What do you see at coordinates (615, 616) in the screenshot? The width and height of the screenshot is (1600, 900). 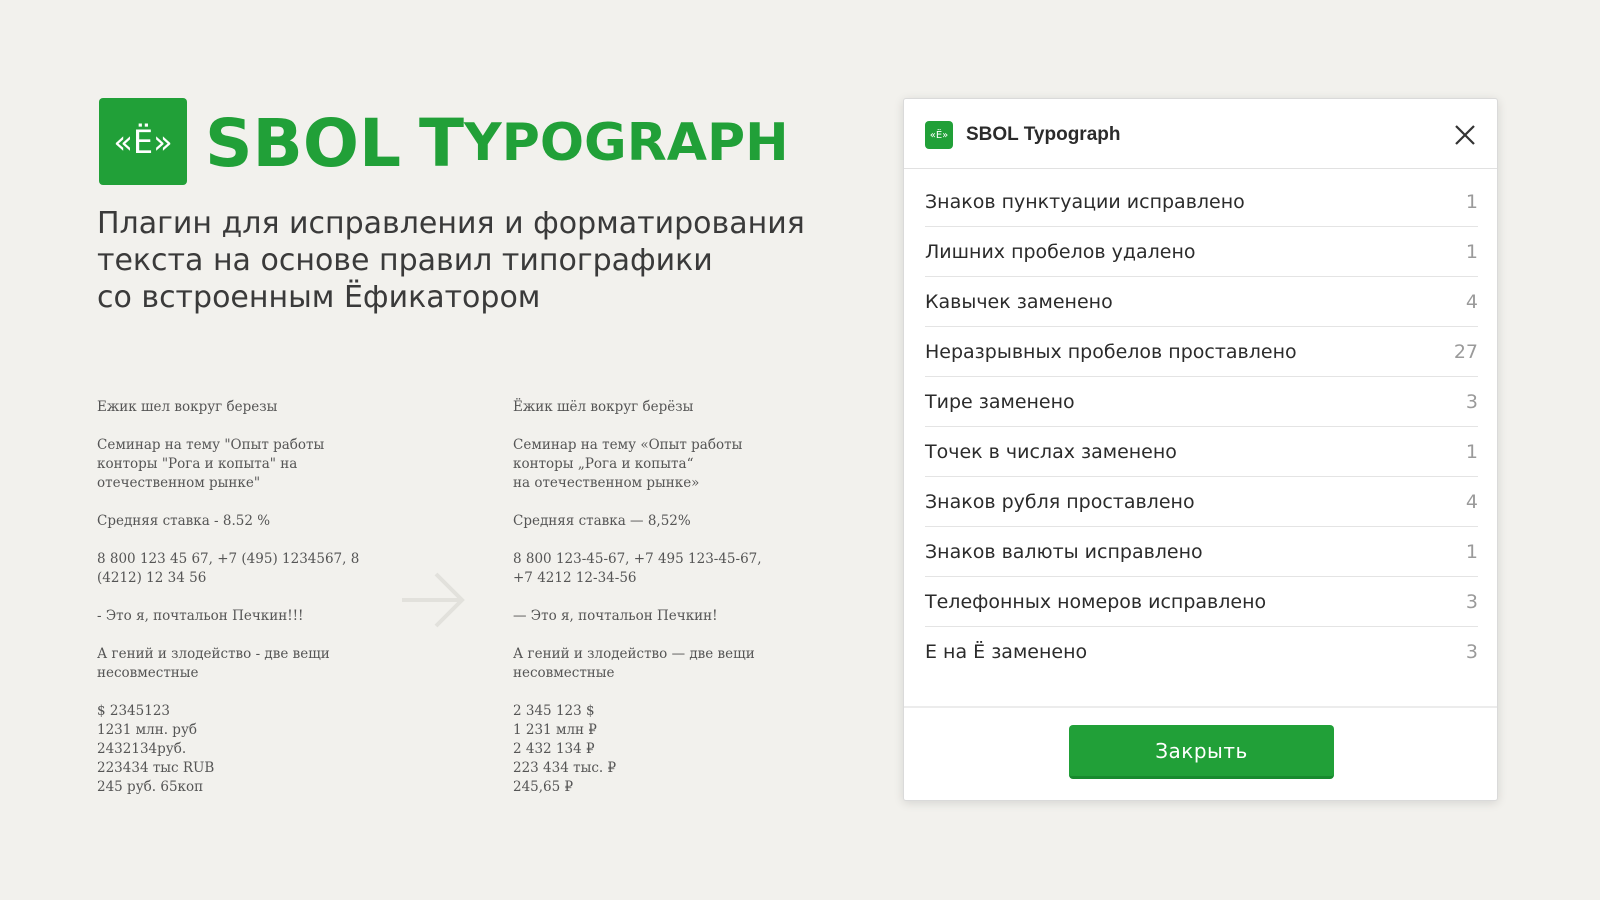 I see `sample-line: — Это я, почтальон Печкин!` at bounding box center [615, 616].